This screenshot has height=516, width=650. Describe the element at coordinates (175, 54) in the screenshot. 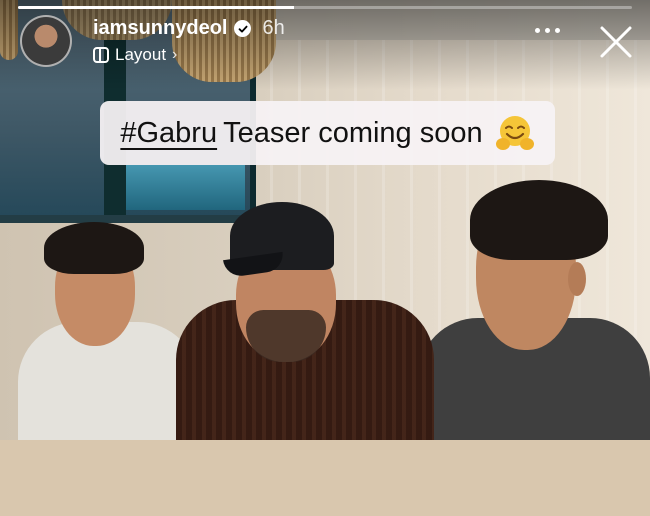

I see `chevron-right-icon: ›` at that location.